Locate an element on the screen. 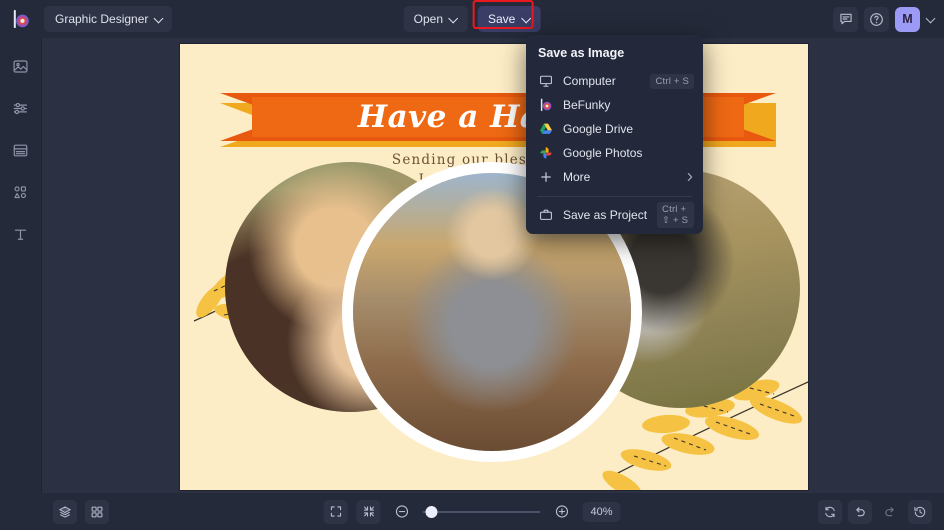 This screenshot has height=530, width=944. menu-item-save-as-project: Save as Project Ctrl + ⇧ + S is located at coordinates (614, 215).